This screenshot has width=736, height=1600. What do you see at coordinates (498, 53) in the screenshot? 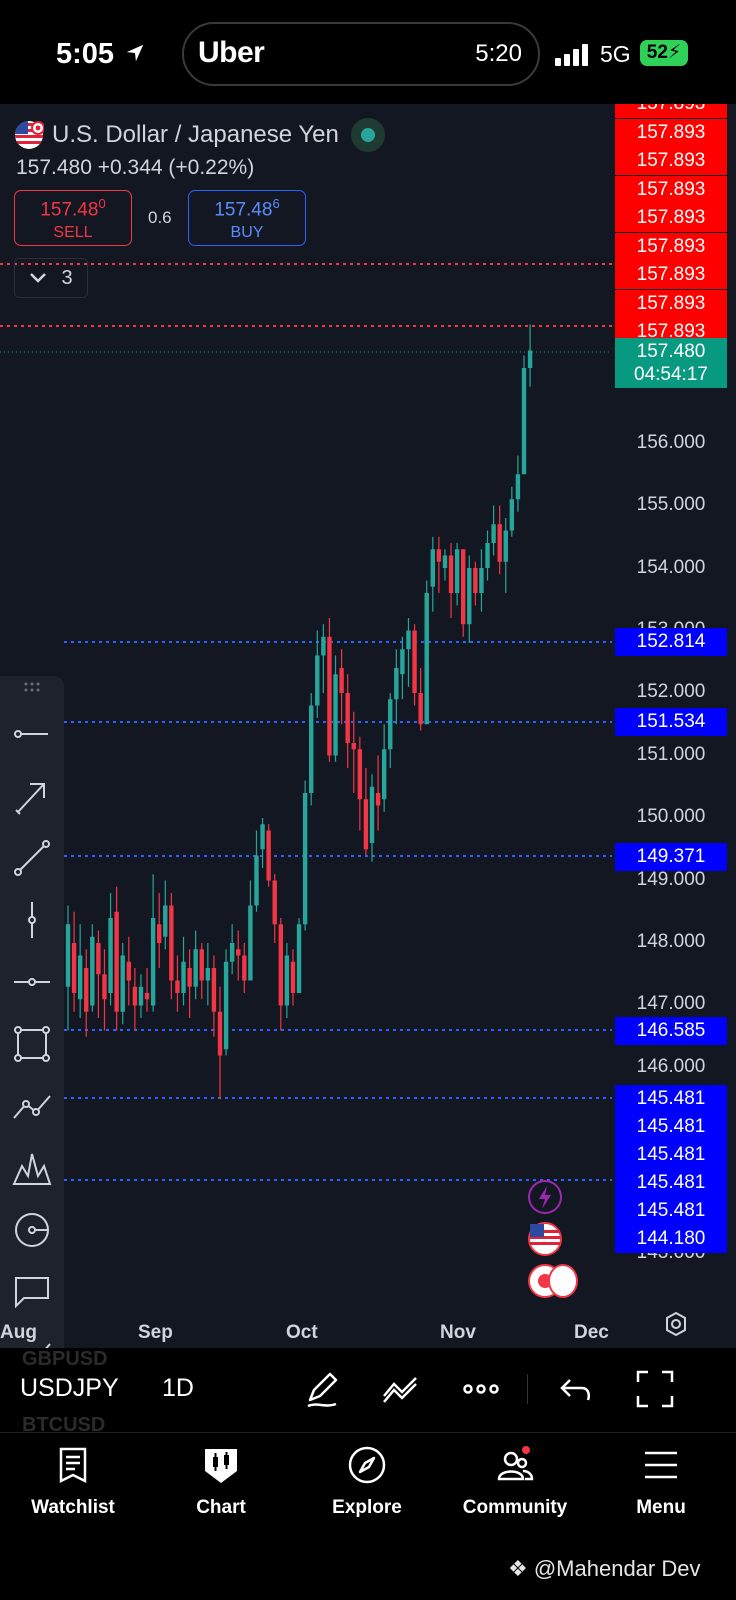
I see `island-eta: 5:20` at bounding box center [498, 53].